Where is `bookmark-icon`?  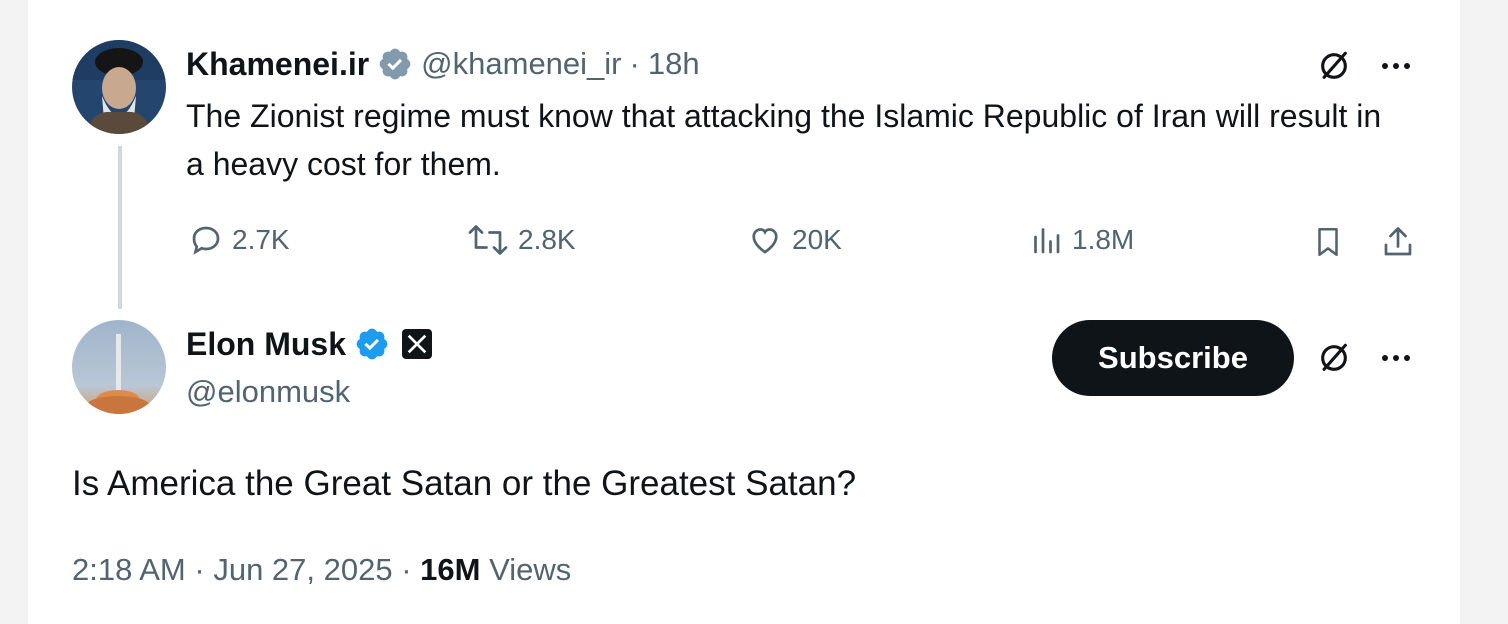 bookmark-icon is located at coordinates (1328, 242).